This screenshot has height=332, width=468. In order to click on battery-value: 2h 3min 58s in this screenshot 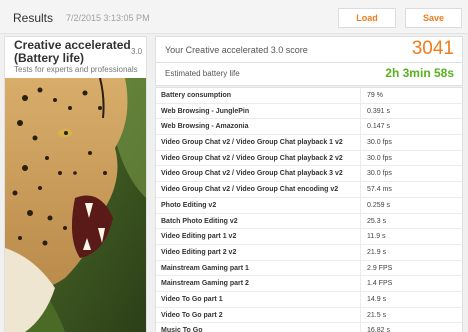, I will do `click(419, 73)`.